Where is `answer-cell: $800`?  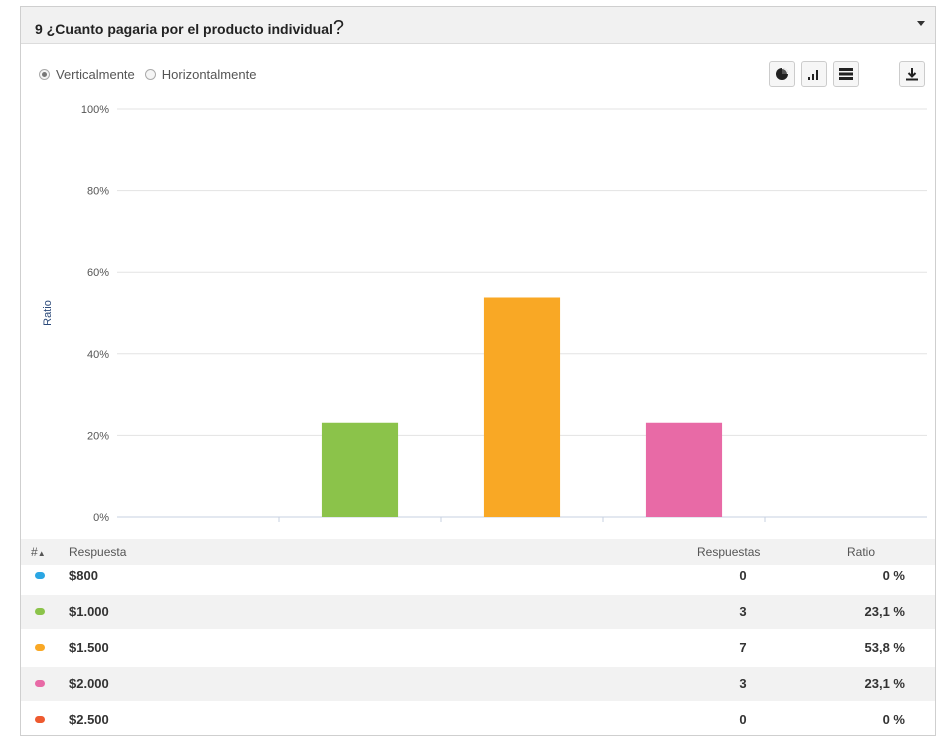
answer-cell: $800 is located at coordinates (83, 575).